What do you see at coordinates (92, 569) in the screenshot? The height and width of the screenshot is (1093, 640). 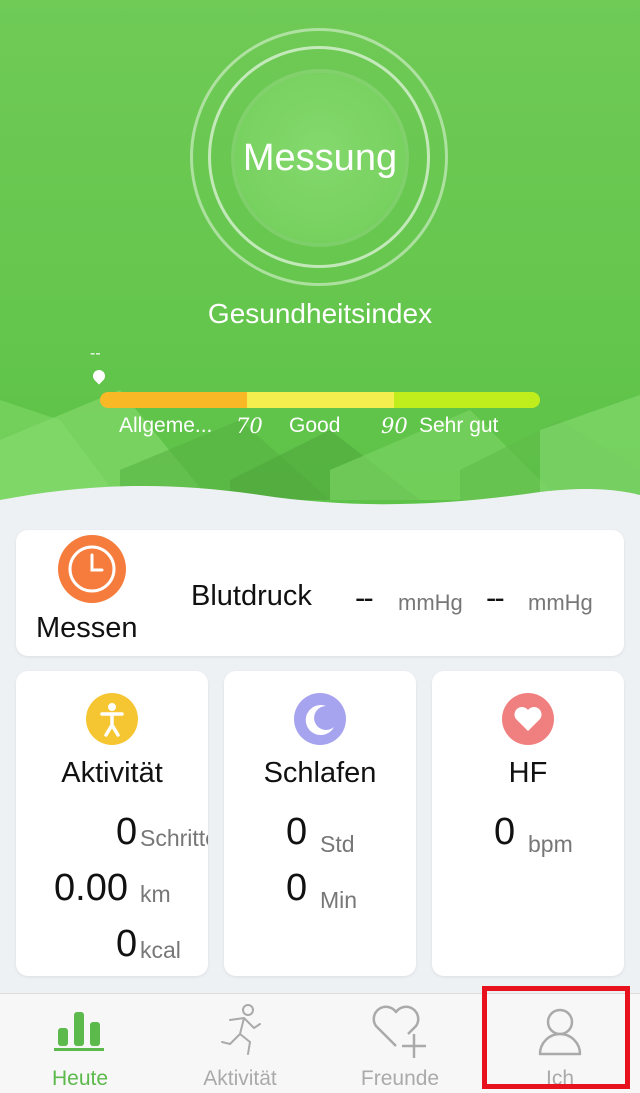 I see `clock-icon` at bounding box center [92, 569].